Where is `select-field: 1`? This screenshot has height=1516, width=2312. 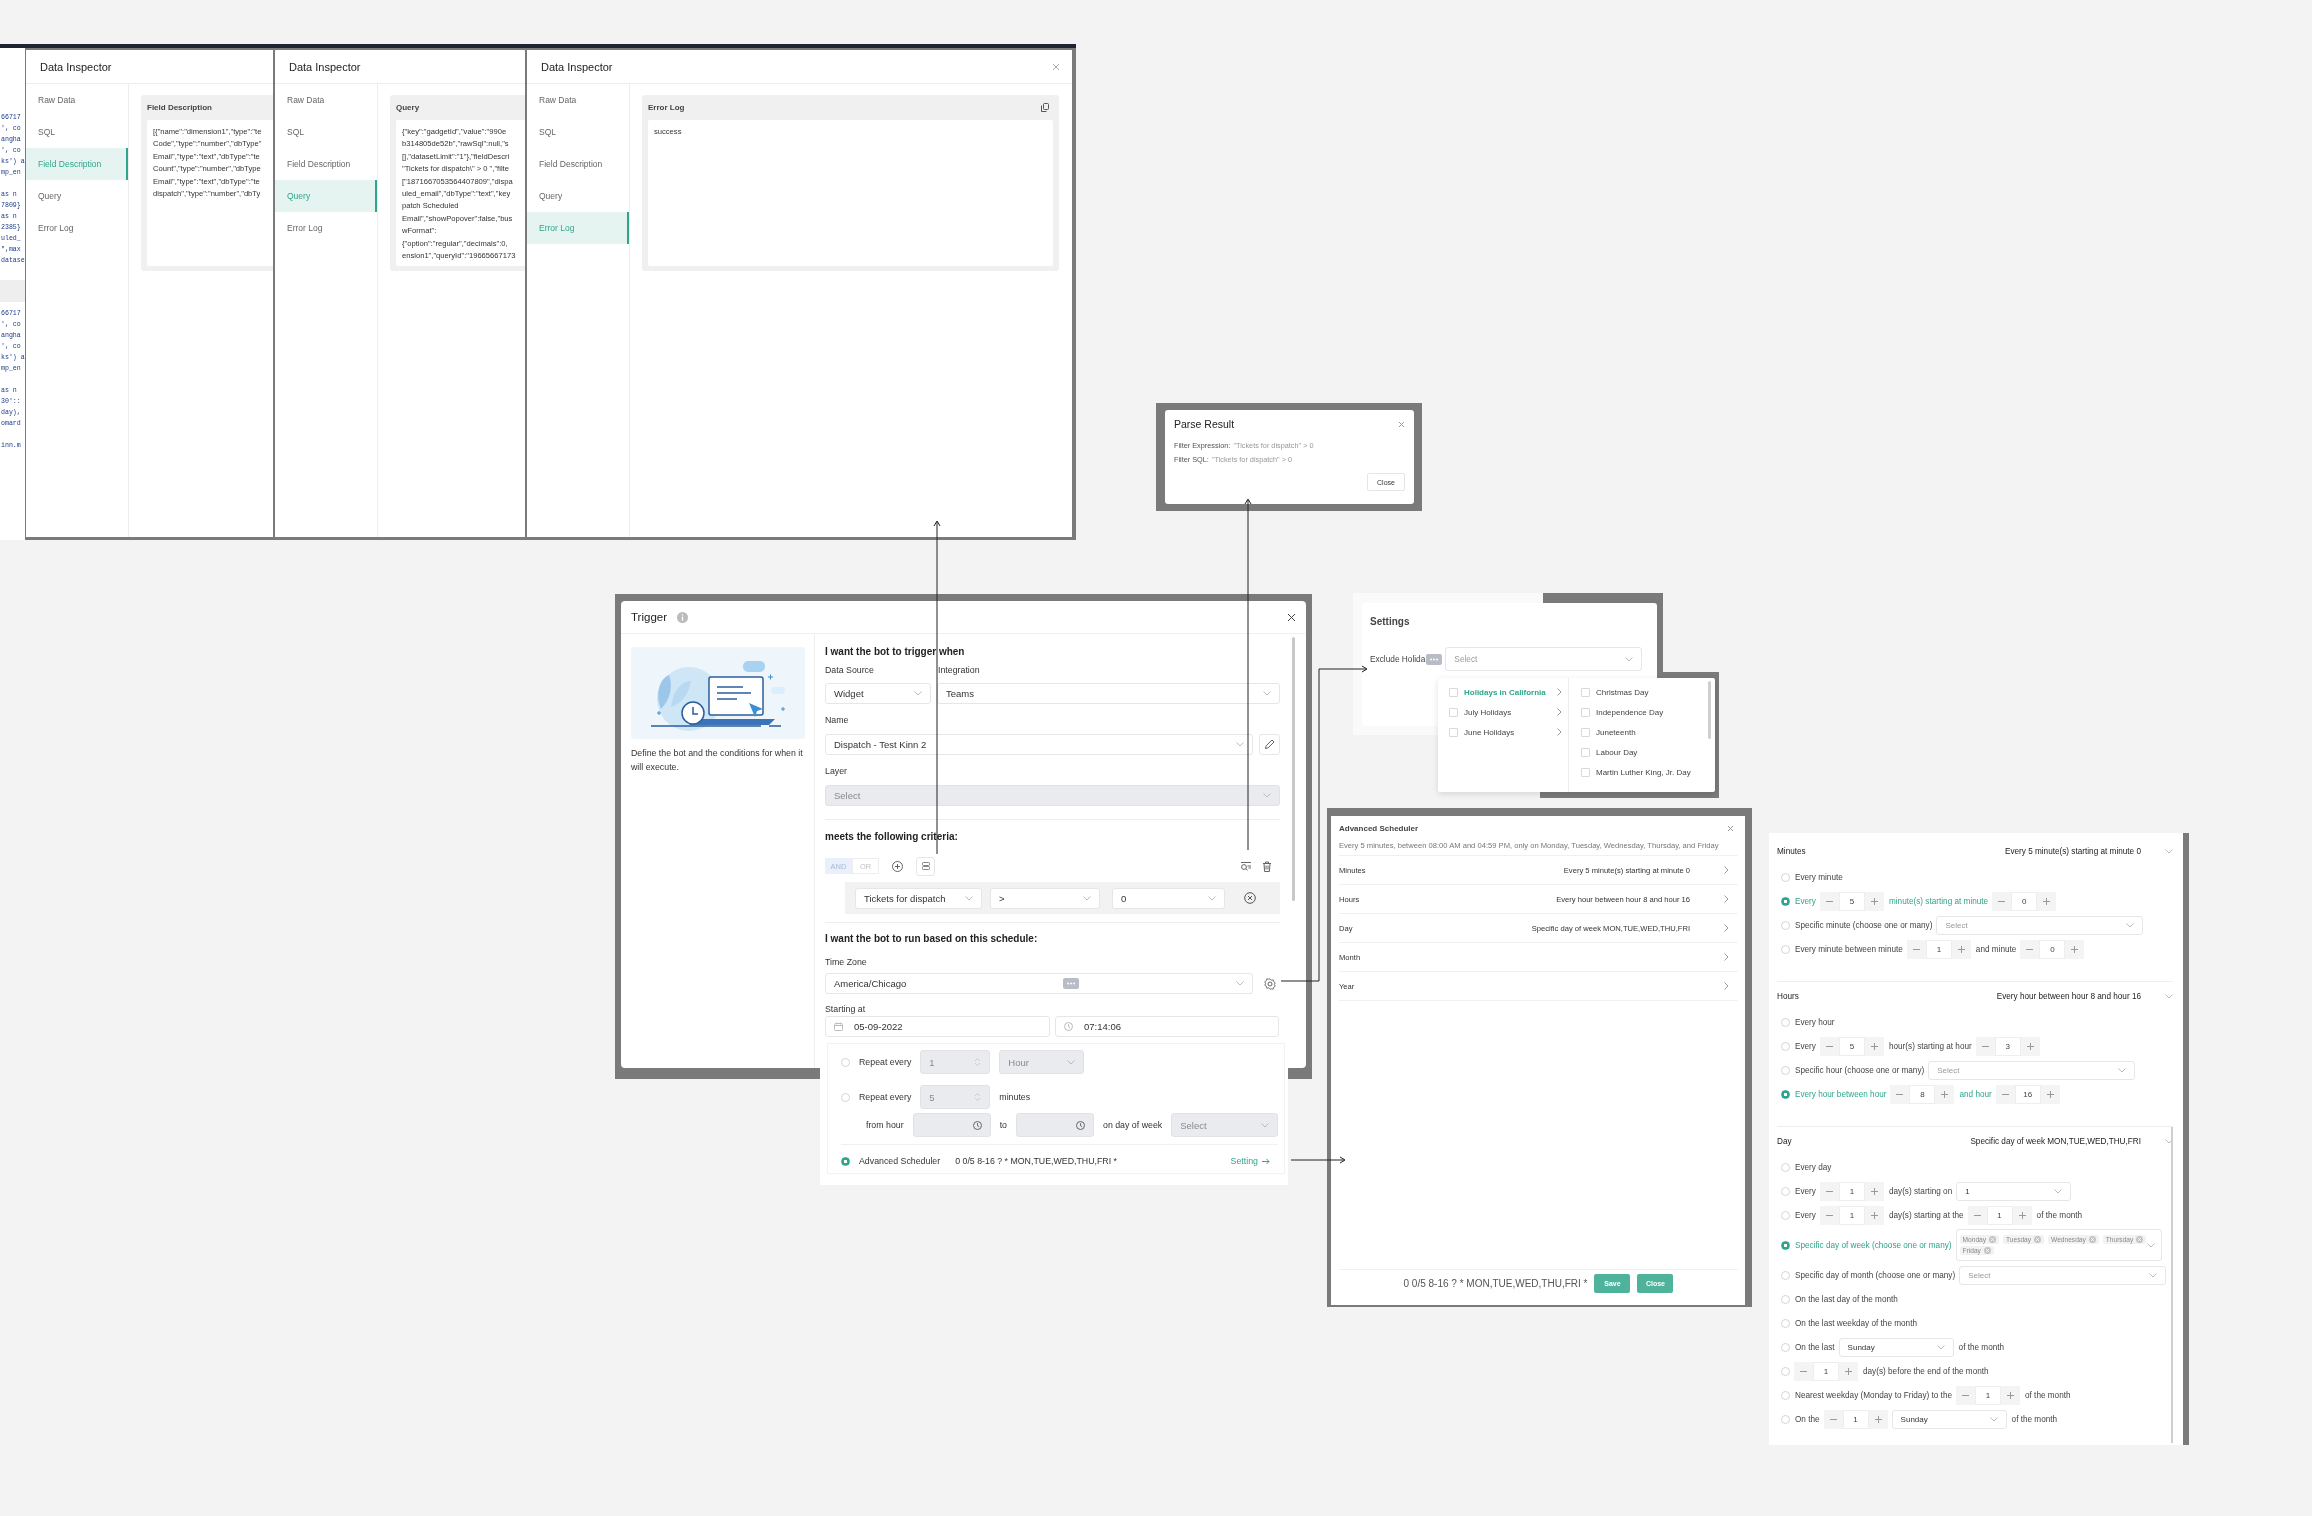
select-field: 1 is located at coordinates (2014, 1191).